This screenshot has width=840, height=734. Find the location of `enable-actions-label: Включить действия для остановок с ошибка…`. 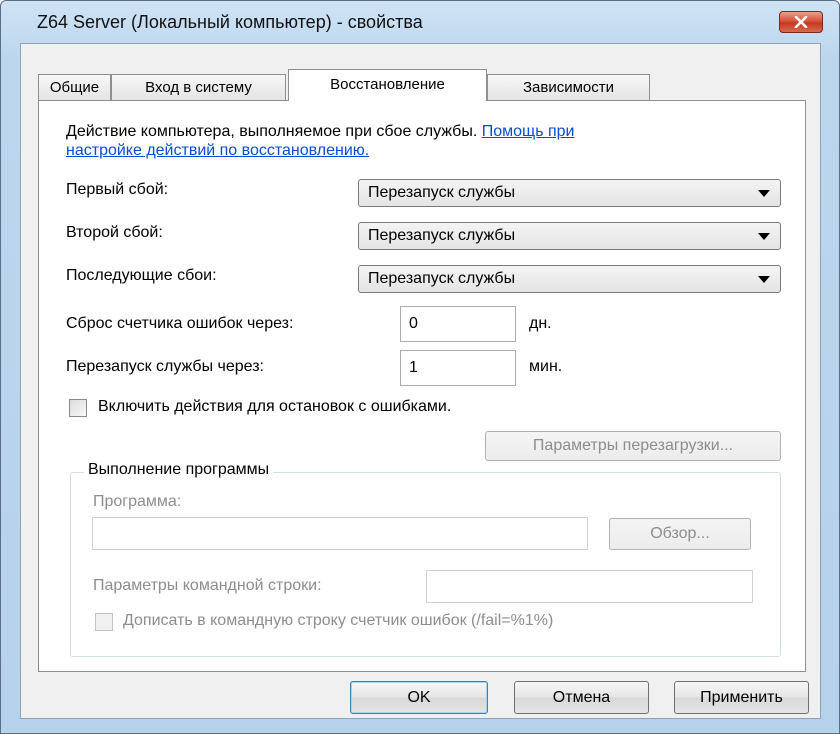

enable-actions-label: Включить действия для остановок с ошибка… is located at coordinates (274, 407).